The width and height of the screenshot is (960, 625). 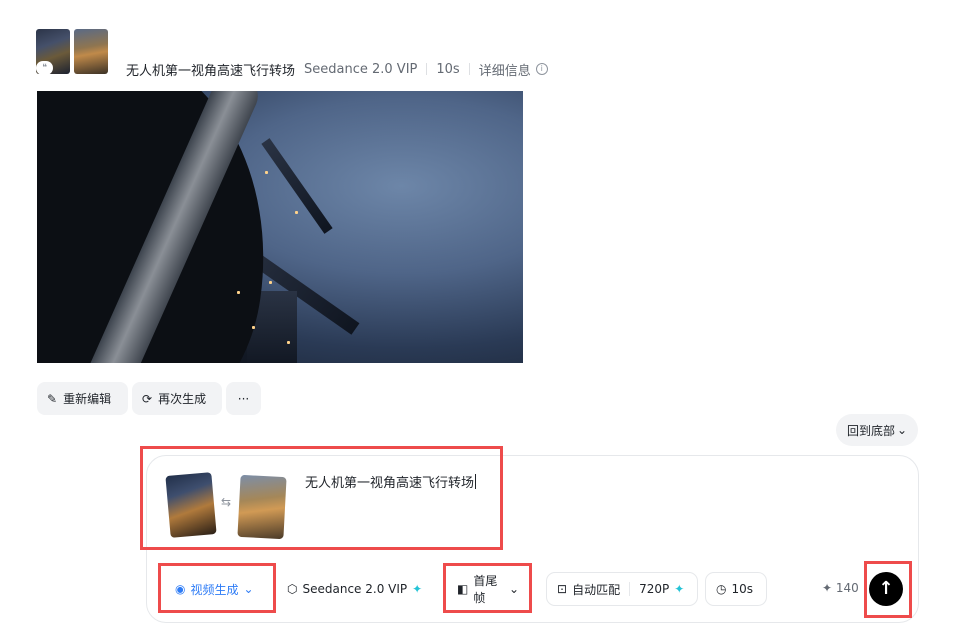 I want to click on record-duration: 10s, so click(x=448, y=69).